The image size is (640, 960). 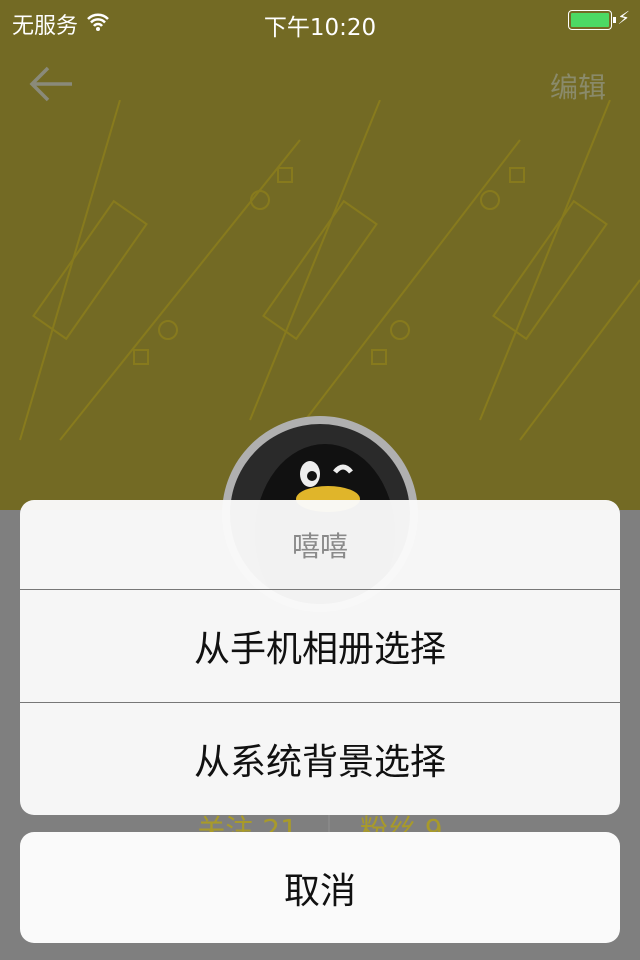 What do you see at coordinates (592, 20) in the screenshot?
I see `battery-icon` at bounding box center [592, 20].